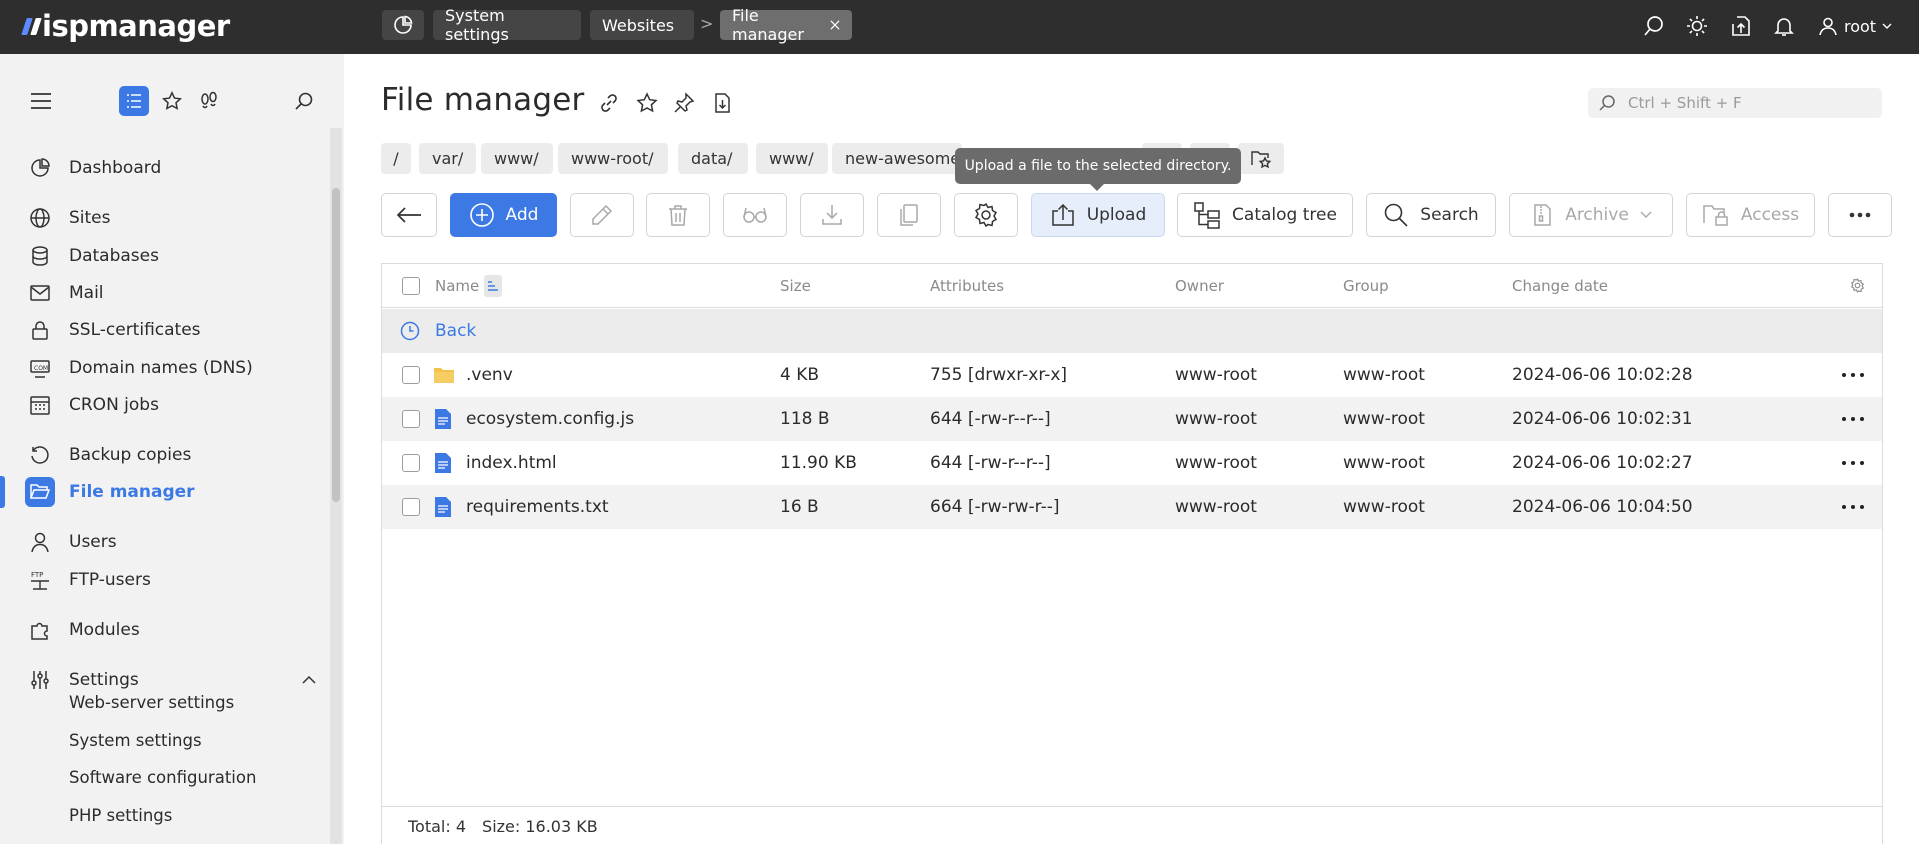 This screenshot has height=844, width=1919. I want to click on access-button: Access, so click(1750, 215).